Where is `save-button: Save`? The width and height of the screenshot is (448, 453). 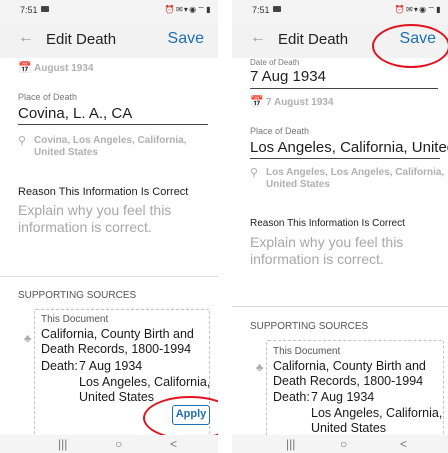
save-button: Save is located at coordinates (186, 39).